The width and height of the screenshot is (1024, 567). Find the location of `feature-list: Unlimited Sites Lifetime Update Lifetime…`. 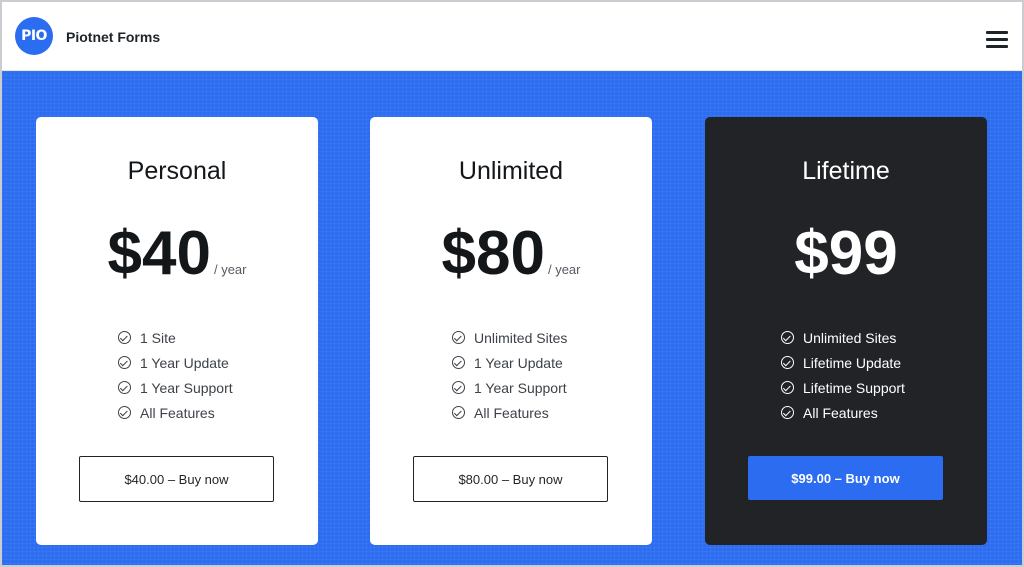

feature-list: Unlimited Sites Lifetime Update Lifetime… is located at coordinates (843, 375).